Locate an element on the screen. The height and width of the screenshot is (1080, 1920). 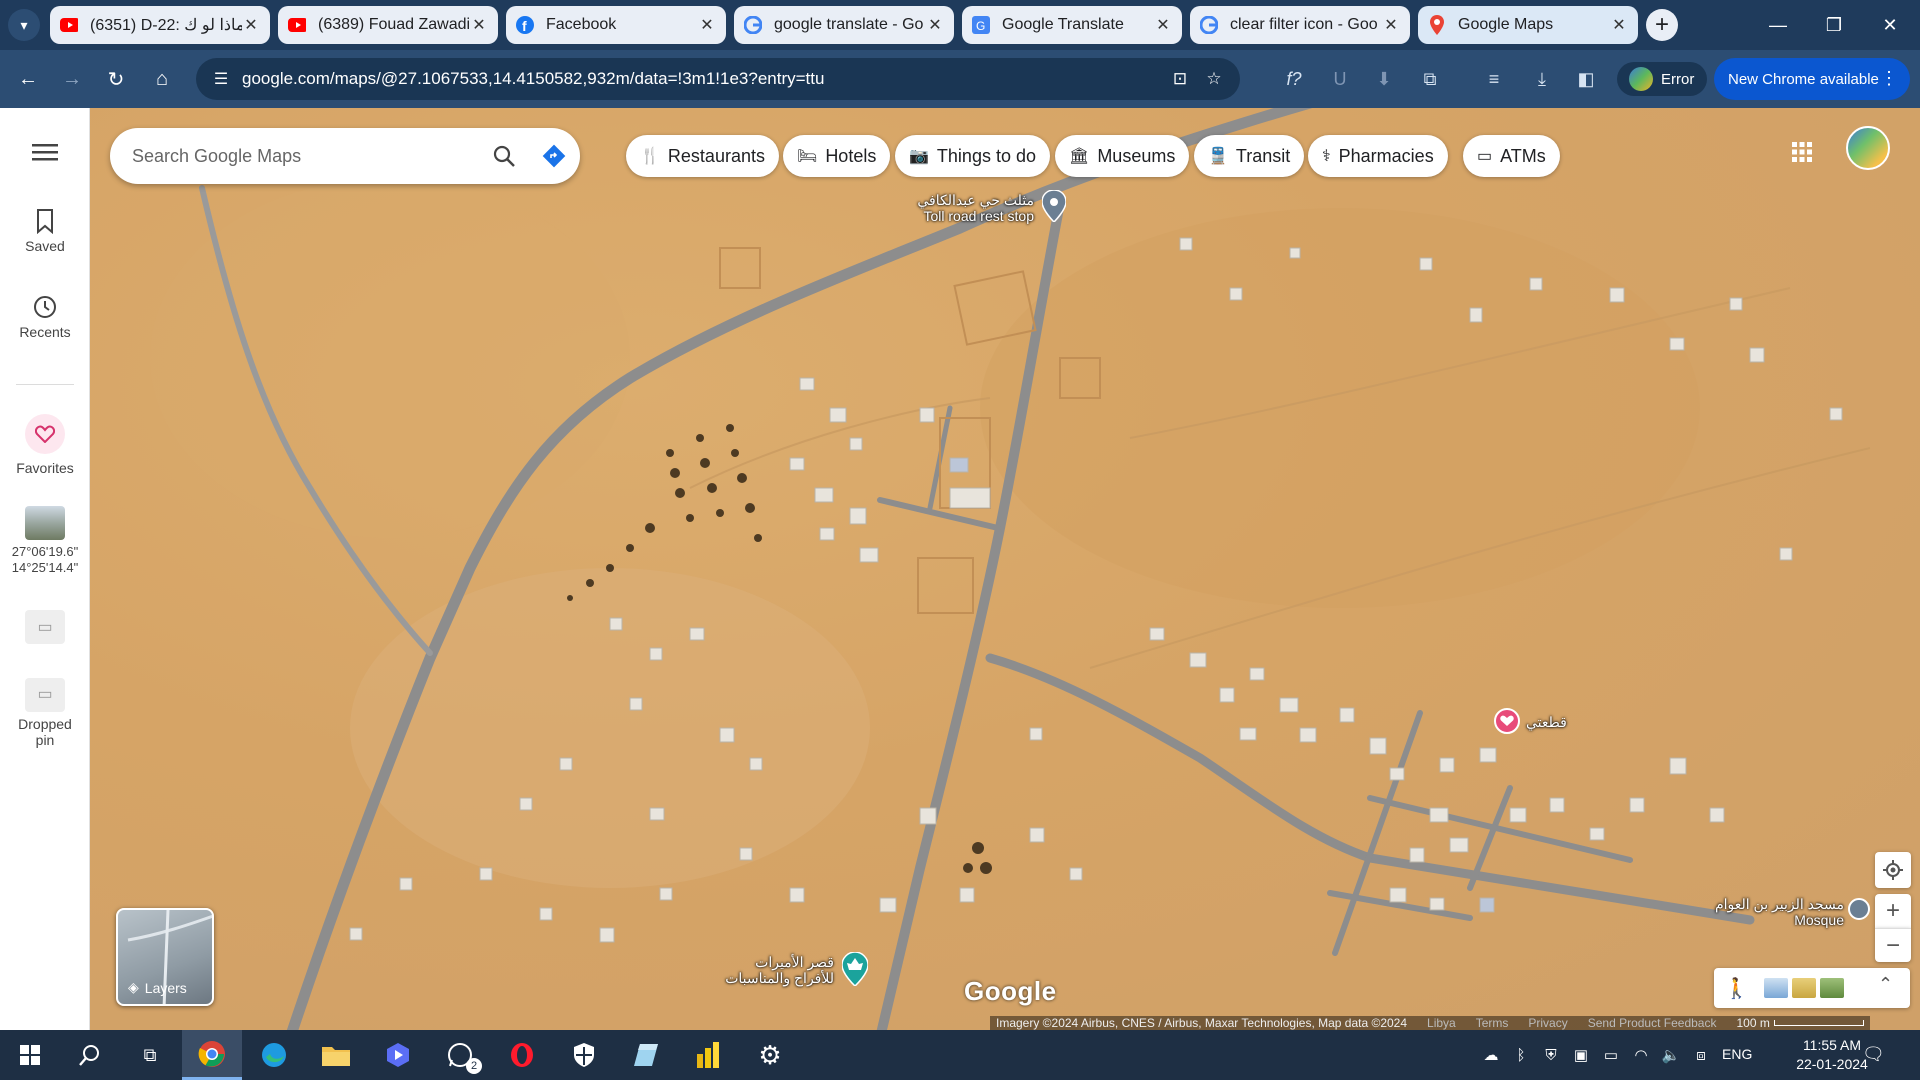
search-input is located at coordinates (287, 156).